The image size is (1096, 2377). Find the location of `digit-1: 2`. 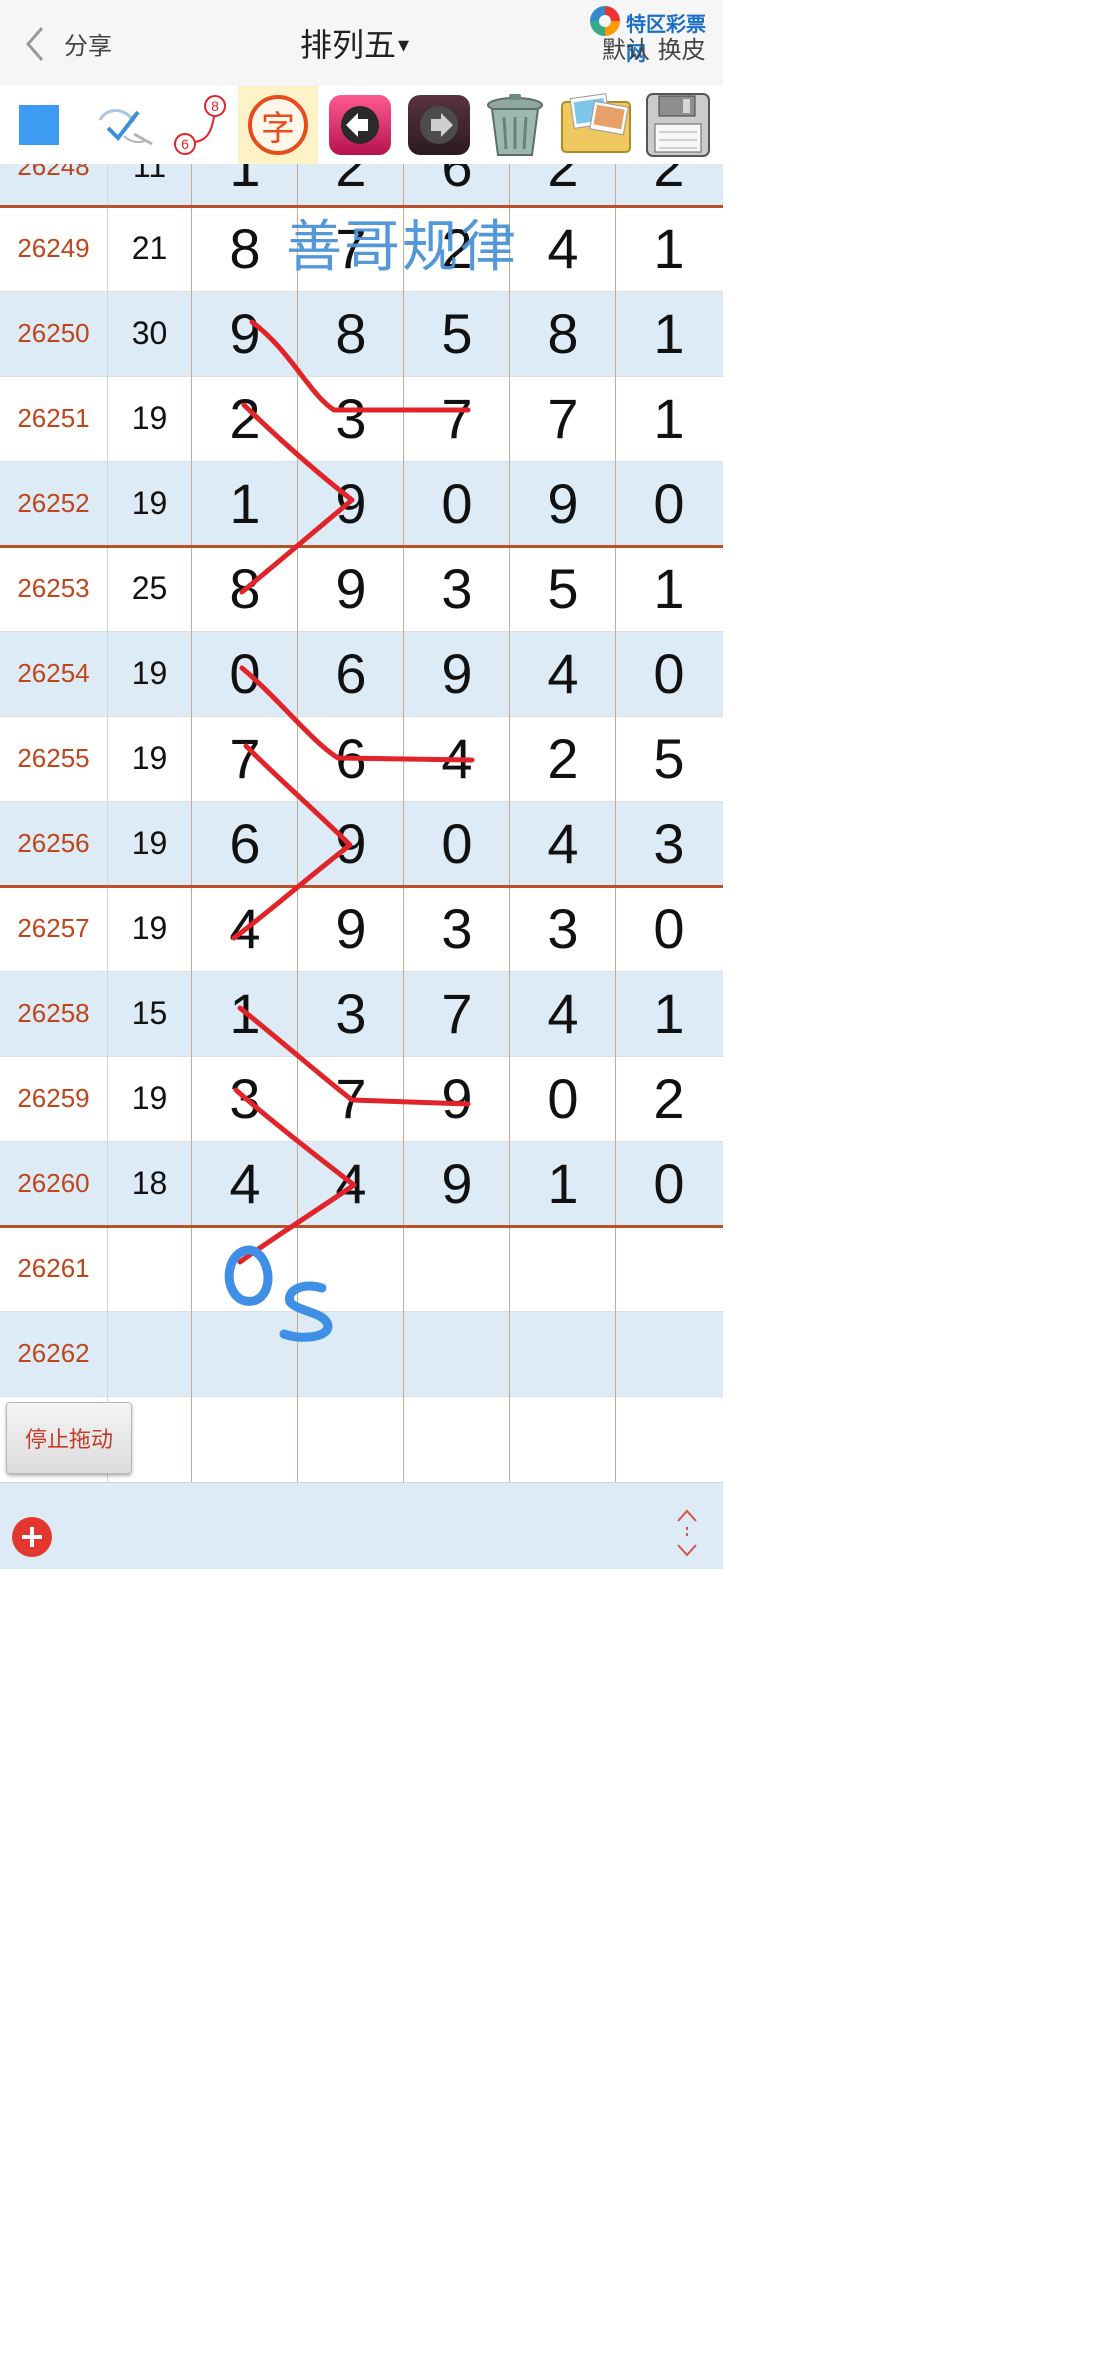

digit-1: 2 is located at coordinates (245, 418).